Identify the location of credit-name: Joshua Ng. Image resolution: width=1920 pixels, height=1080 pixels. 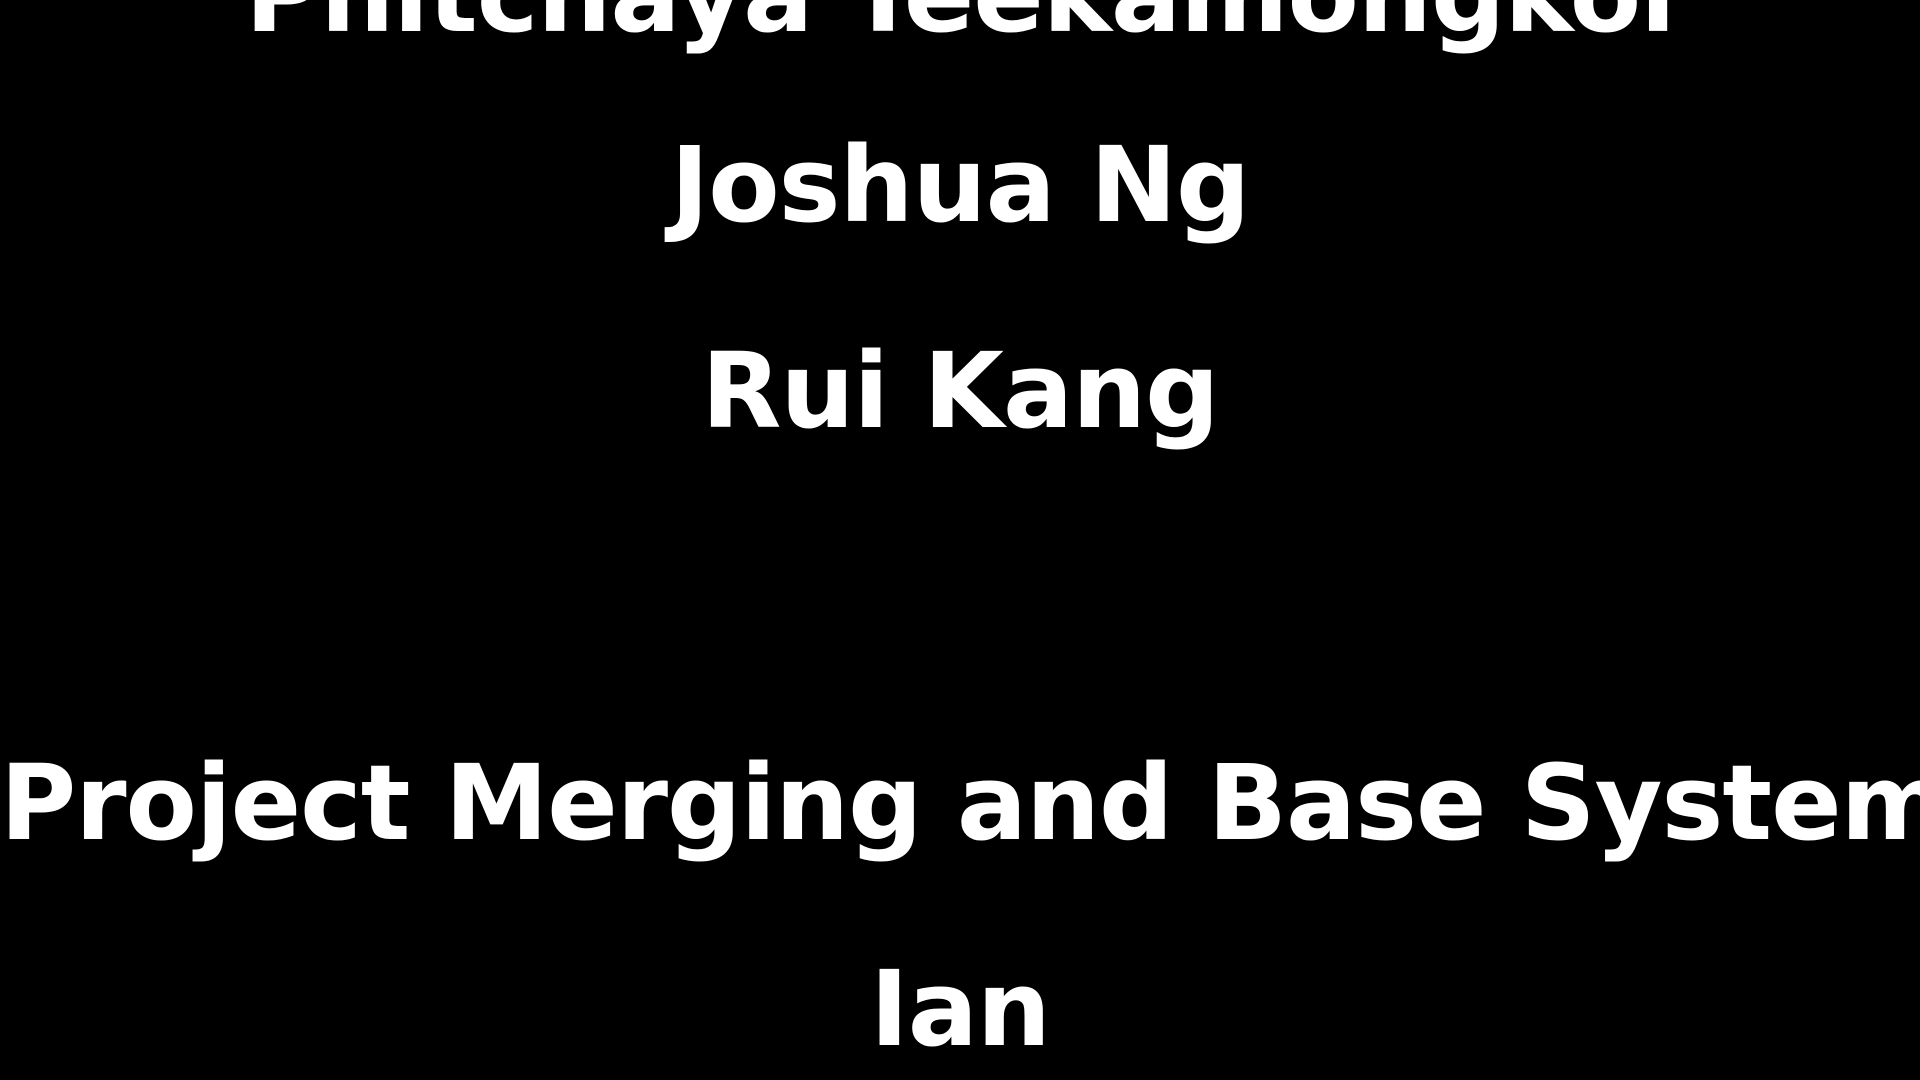
(960, 185).